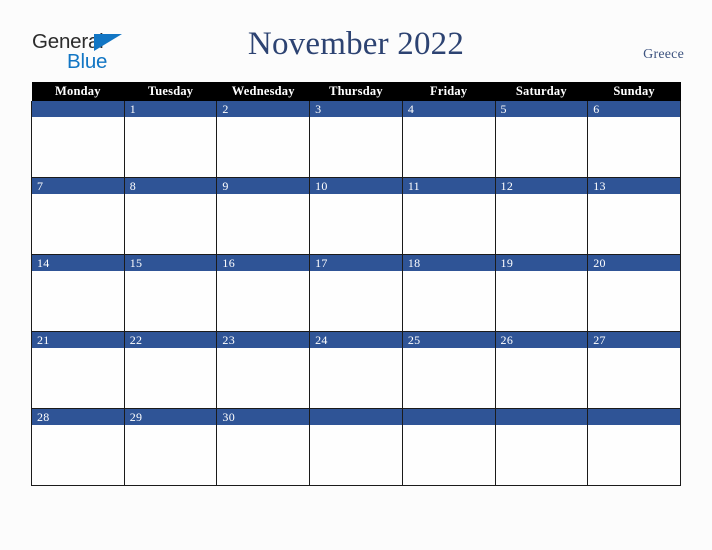 This screenshot has height=550, width=712. What do you see at coordinates (448, 186) in the screenshot?
I see `day-number: 11` at bounding box center [448, 186].